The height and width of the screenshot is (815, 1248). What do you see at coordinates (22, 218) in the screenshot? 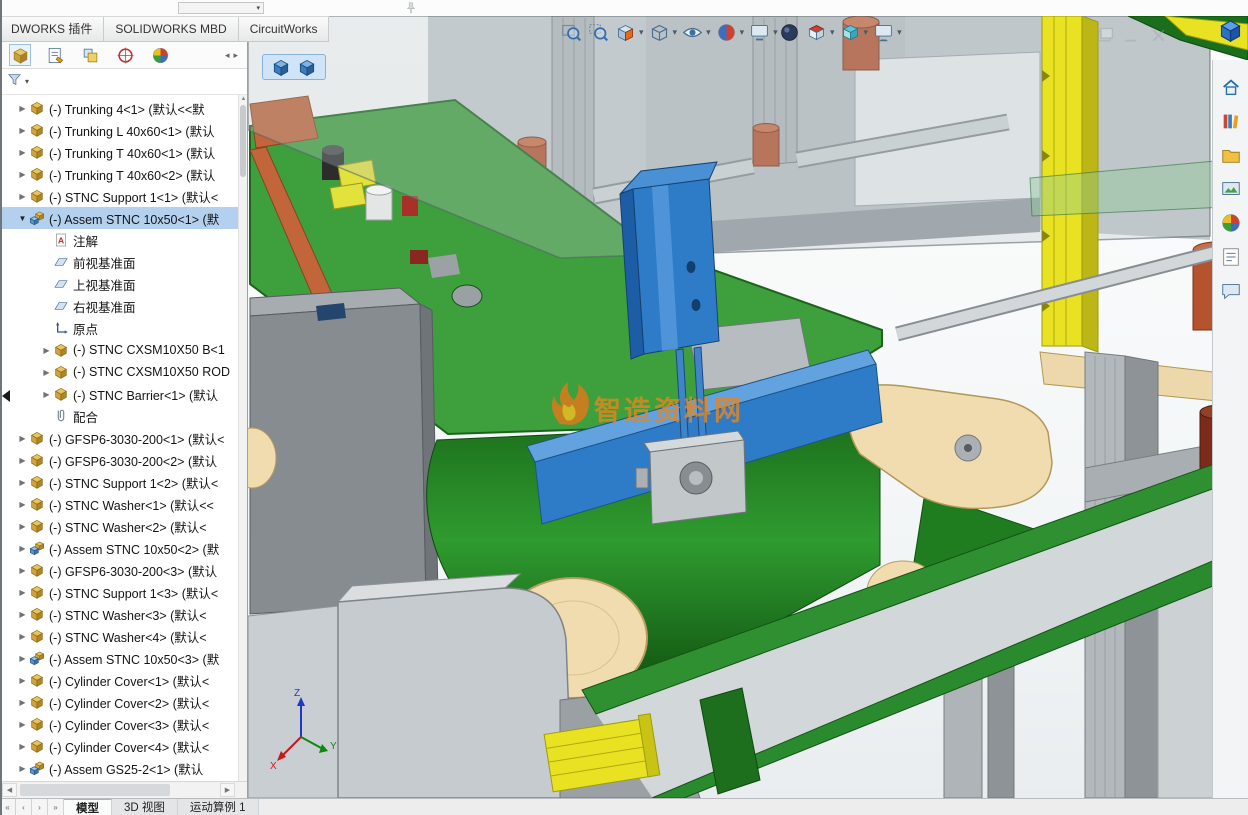
I see `expand-arrow-icon: ▼` at bounding box center [22, 218].